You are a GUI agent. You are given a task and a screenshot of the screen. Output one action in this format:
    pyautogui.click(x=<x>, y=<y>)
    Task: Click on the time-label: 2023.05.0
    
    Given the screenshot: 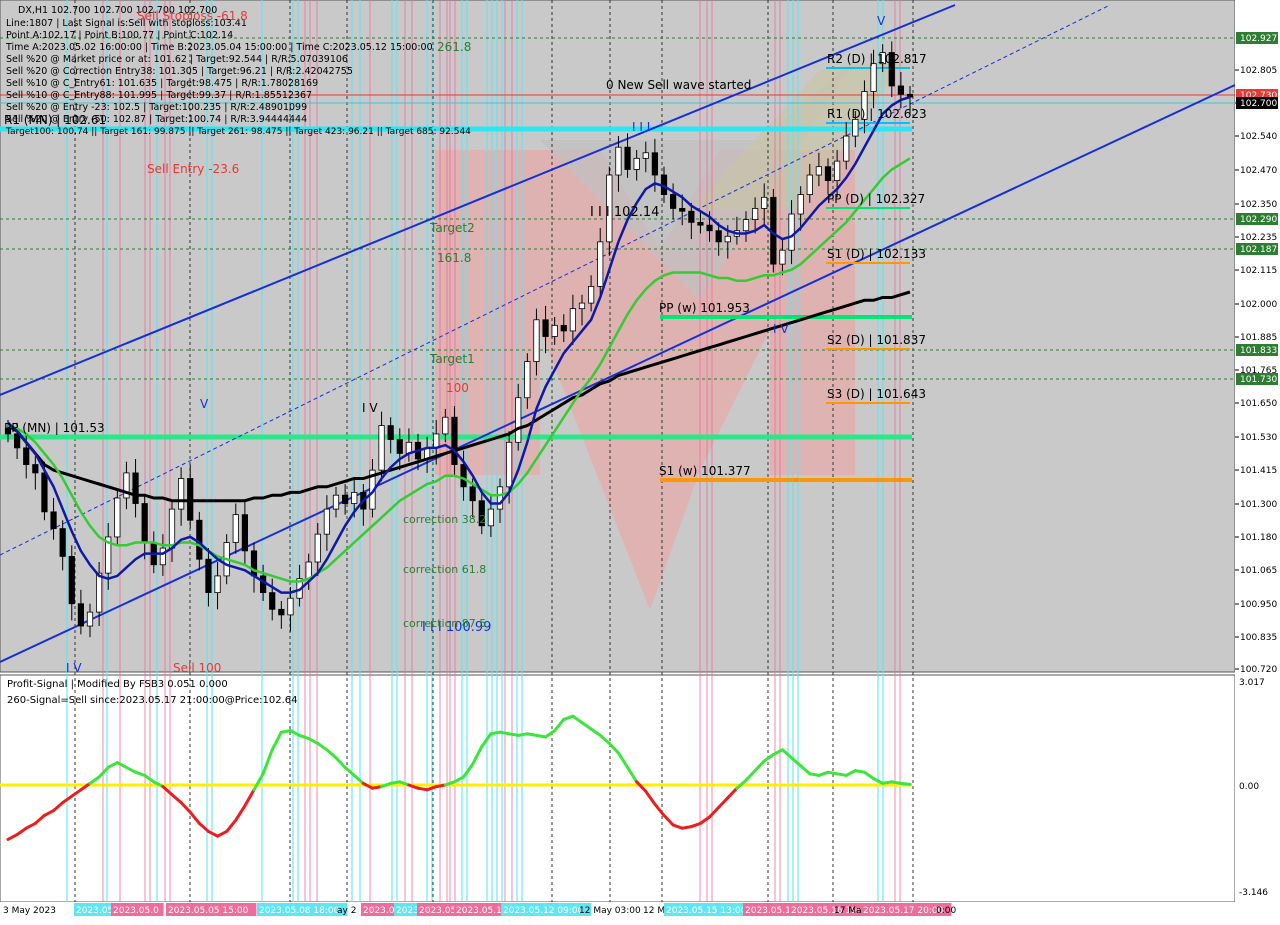 What is the action you would take?
    pyautogui.click(x=136, y=911)
    